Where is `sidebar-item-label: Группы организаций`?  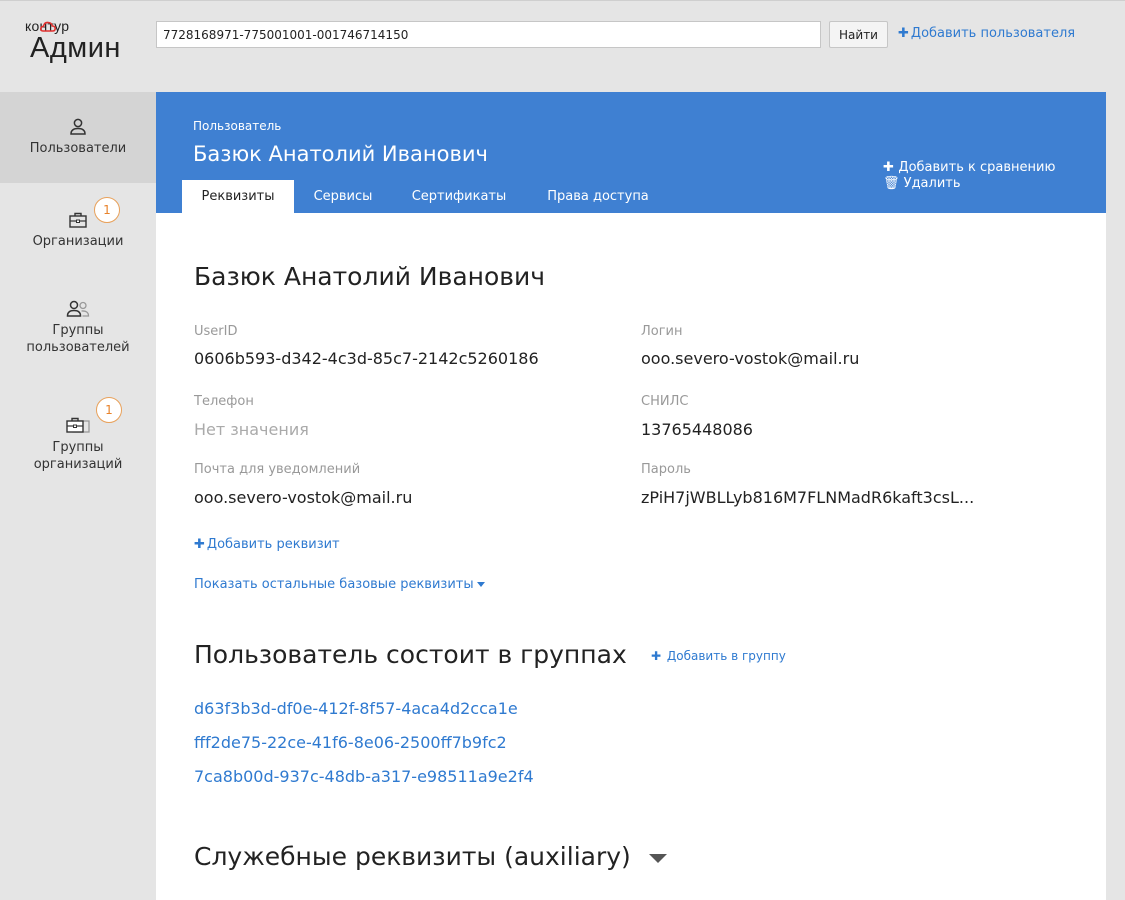
sidebar-item-label: Группы организаций is located at coordinates (78, 456).